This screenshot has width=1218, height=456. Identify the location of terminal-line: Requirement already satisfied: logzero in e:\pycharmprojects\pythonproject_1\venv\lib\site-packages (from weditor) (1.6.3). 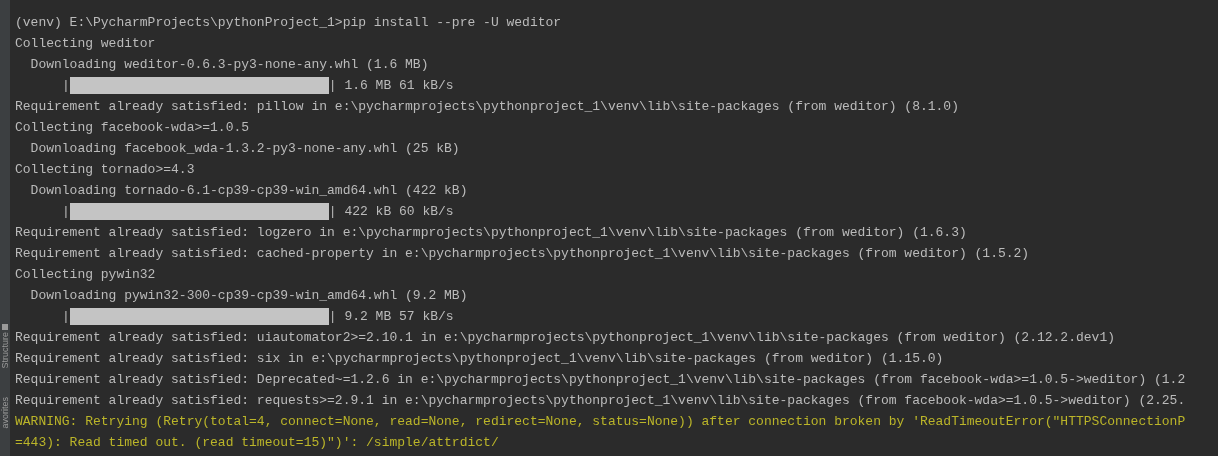
(491, 233).